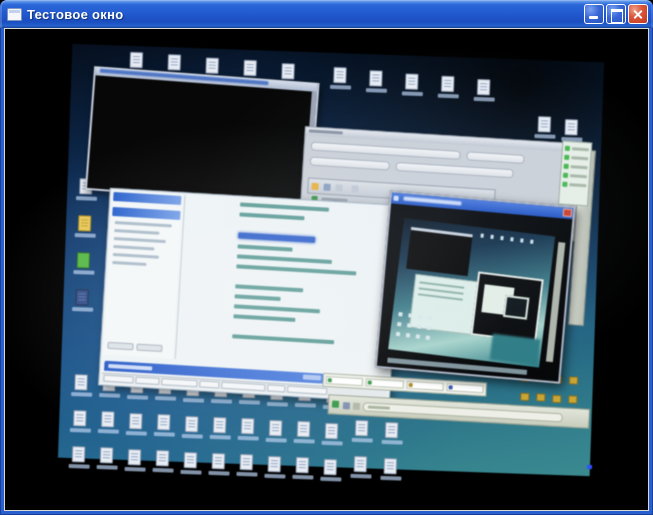 The width and height of the screenshot is (653, 515). I want to click on ide-left-panel, so click(142, 274).